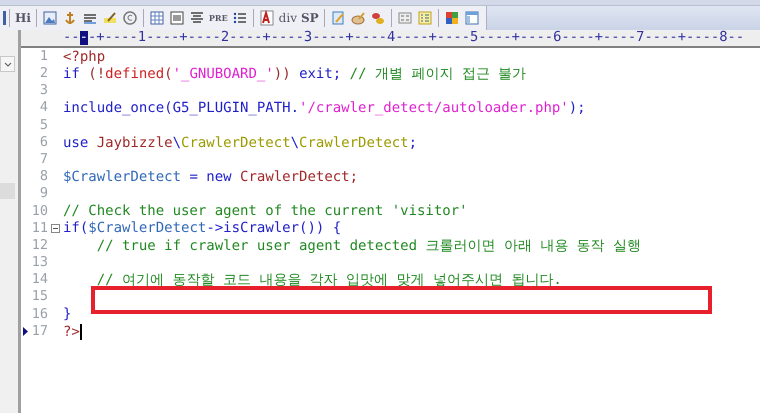 The image size is (760, 413). What do you see at coordinates (39, 263) in the screenshot?
I see `line-number: 13` at bounding box center [39, 263].